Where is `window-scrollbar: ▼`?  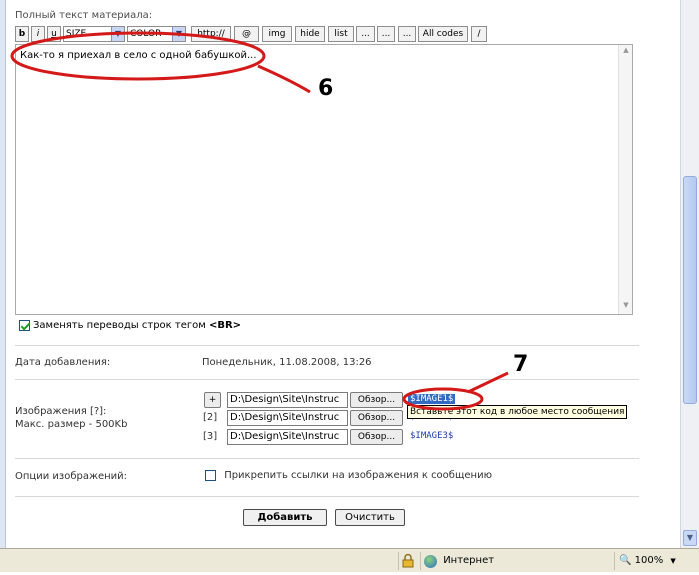
window-scrollbar: ▼ is located at coordinates (689, 274).